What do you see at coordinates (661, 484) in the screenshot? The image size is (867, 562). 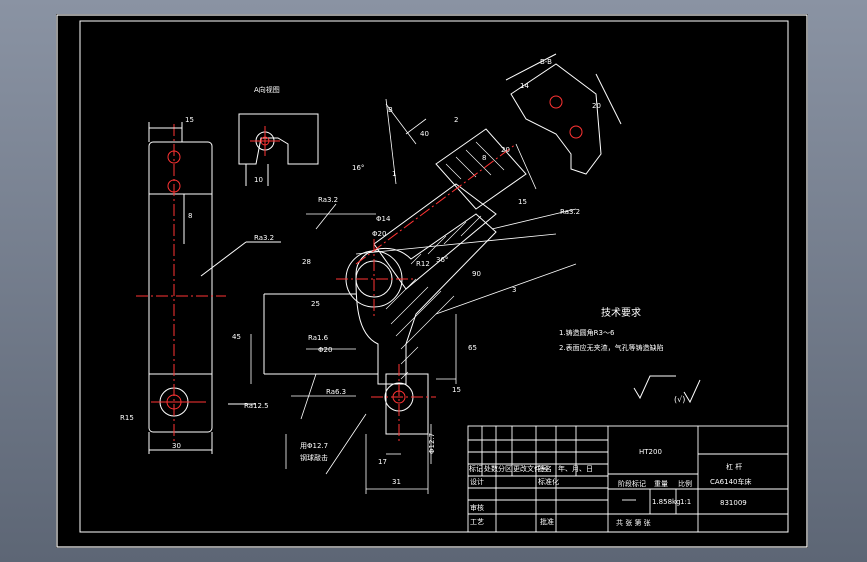 I see `tb-weight: 重量` at bounding box center [661, 484].